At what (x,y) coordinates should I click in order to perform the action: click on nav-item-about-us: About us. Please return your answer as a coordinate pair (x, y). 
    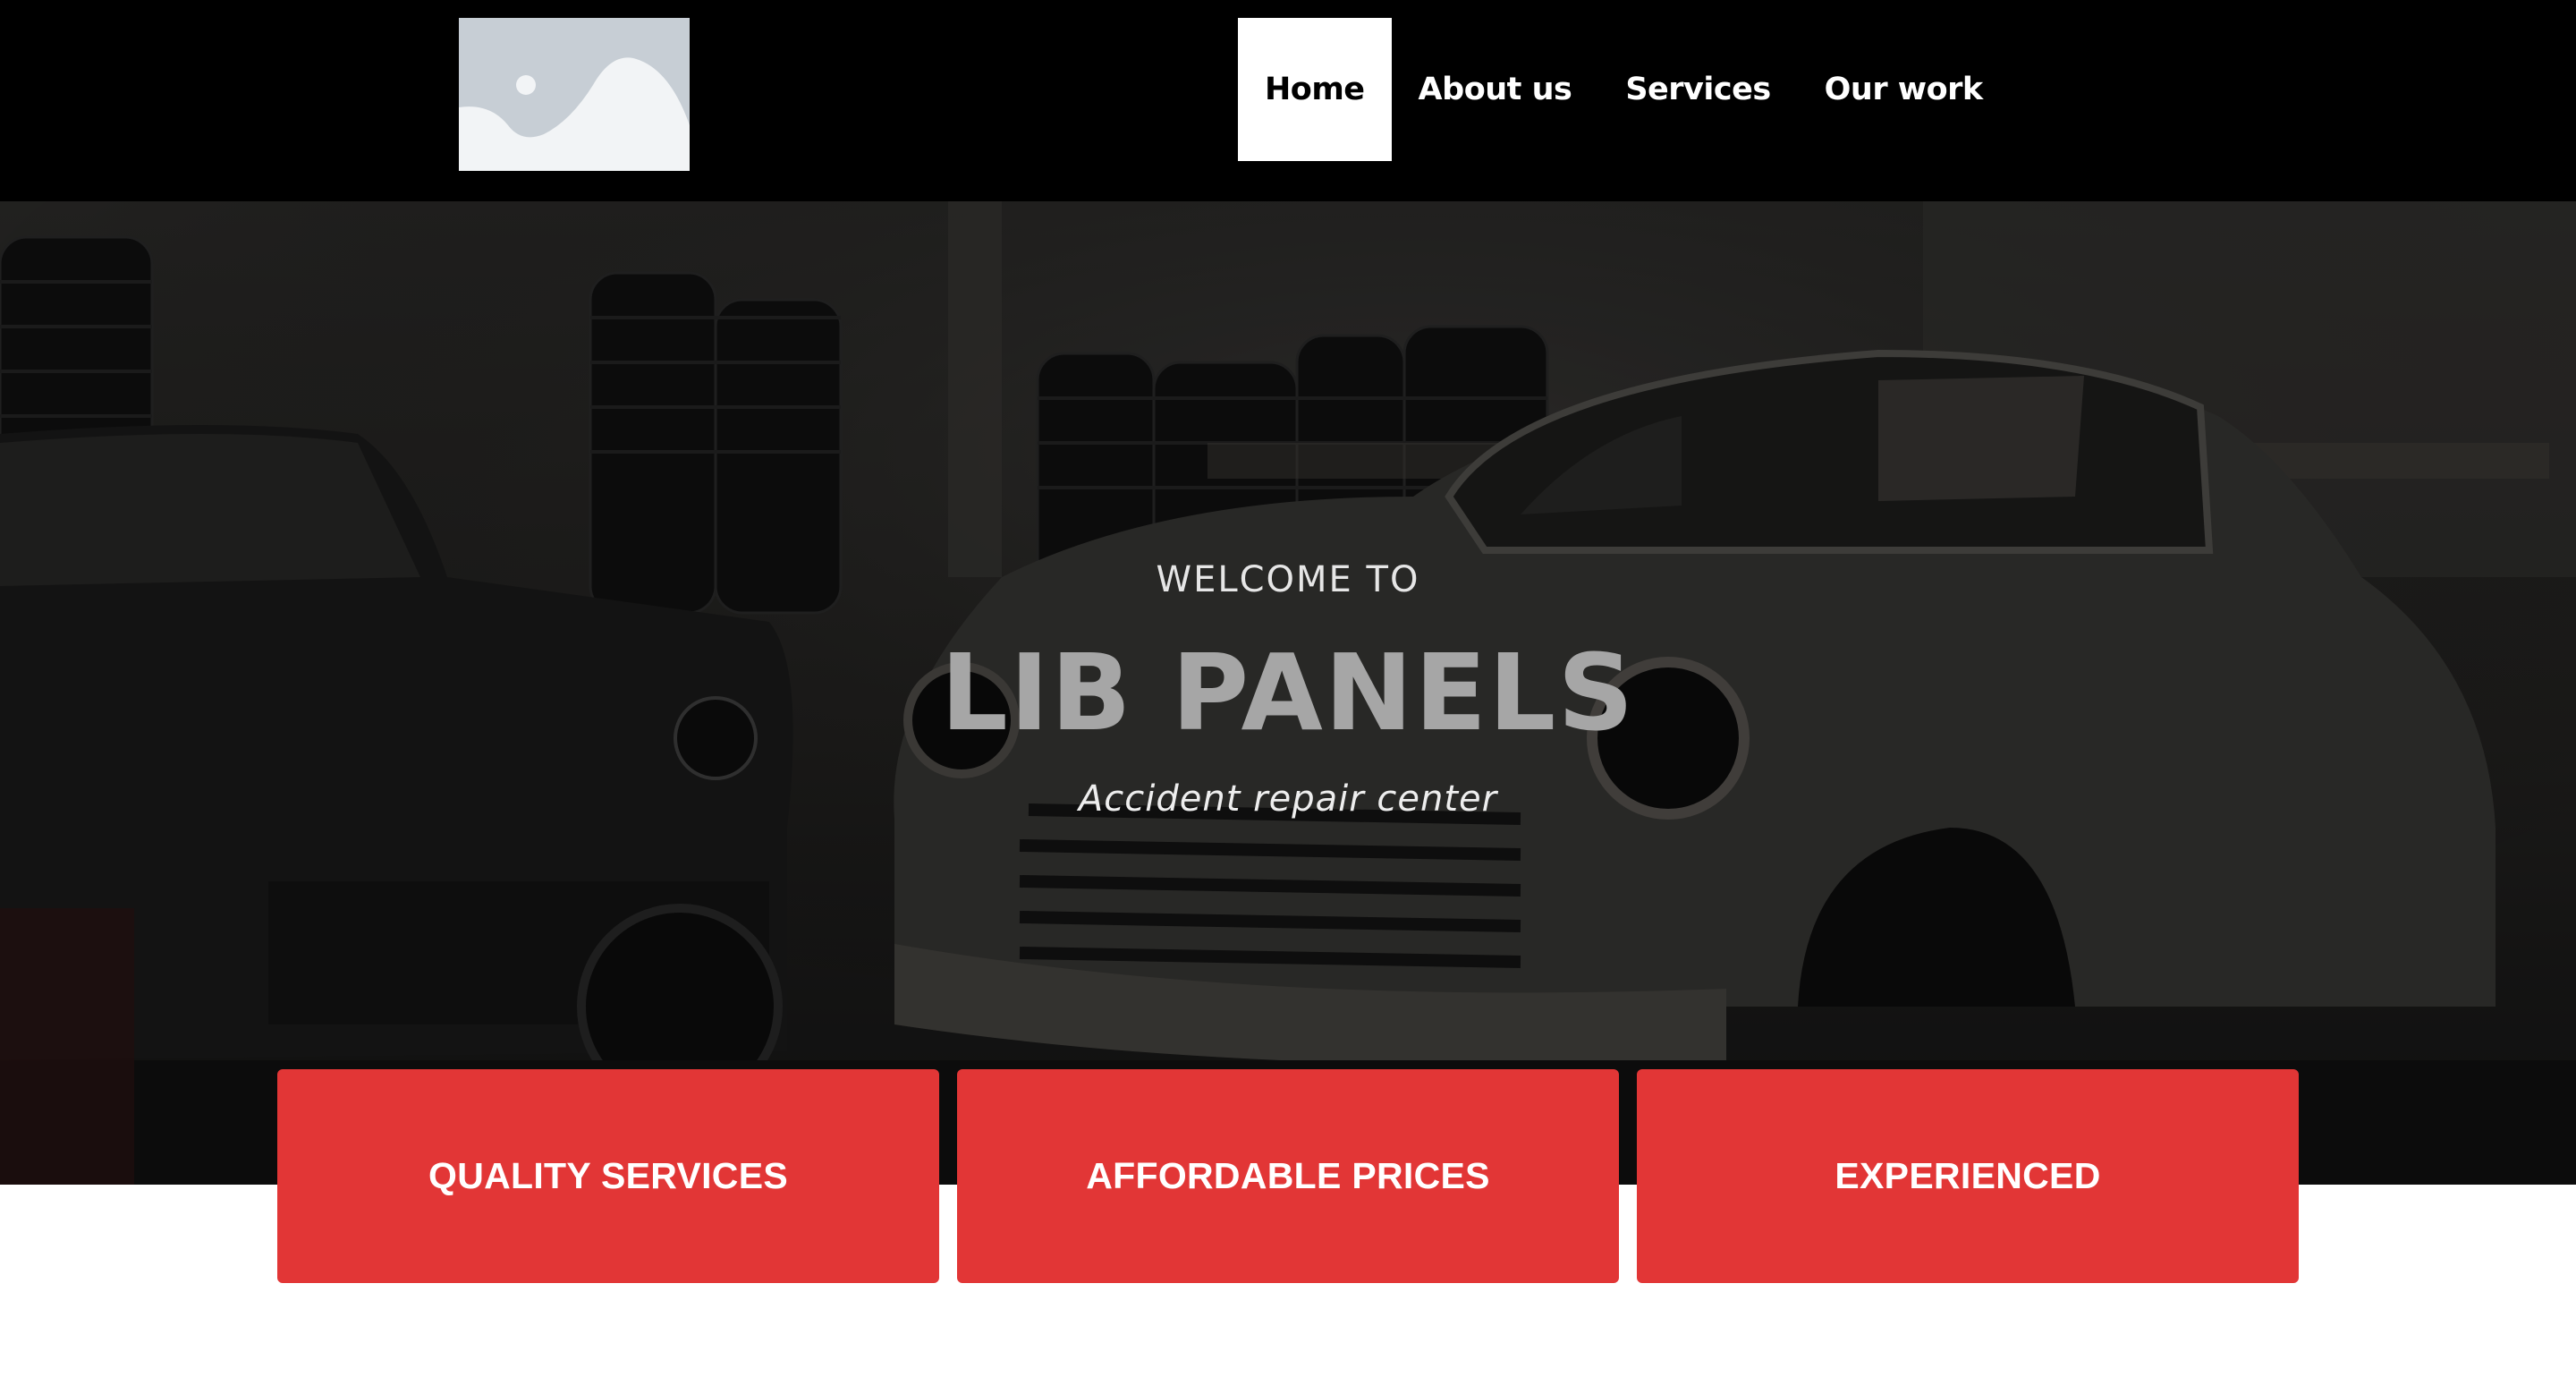
    Looking at the image, I should click on (1495, 89).